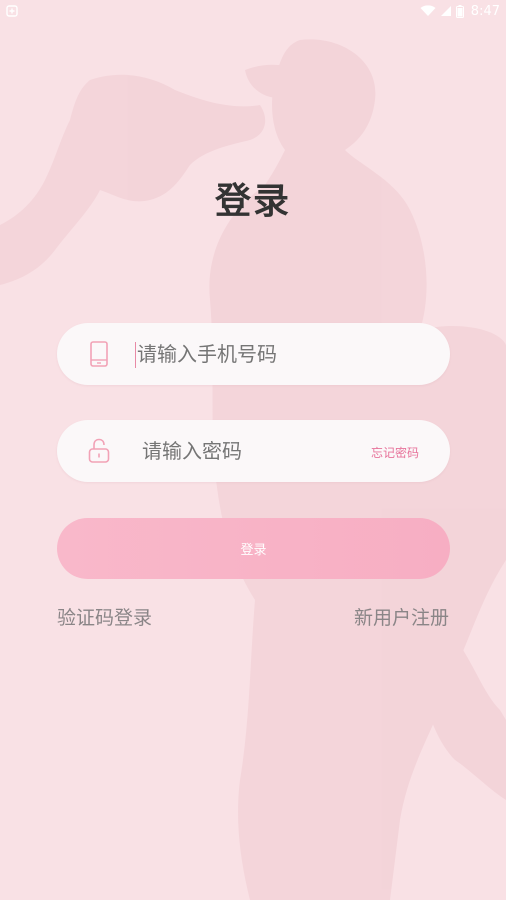  Describe the element at coordinates (242, 451) in the screenshot. I see `password-input` at that location.